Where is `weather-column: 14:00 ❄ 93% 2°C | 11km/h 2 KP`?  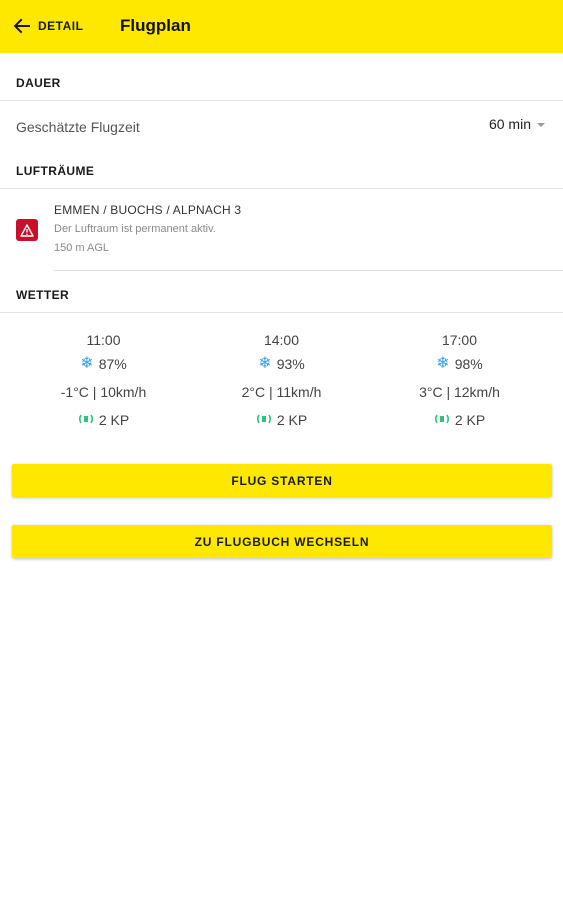 weather-column: 14:00 ❄ 93% 2°C | 11km/h 2 KP is located at coordinates (281, 378).